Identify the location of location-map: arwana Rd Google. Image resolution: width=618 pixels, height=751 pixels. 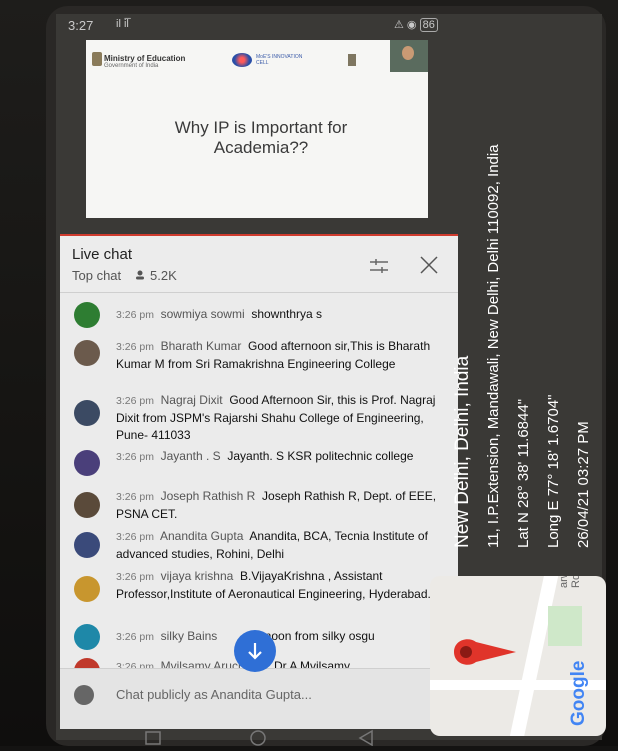
(518, 656).